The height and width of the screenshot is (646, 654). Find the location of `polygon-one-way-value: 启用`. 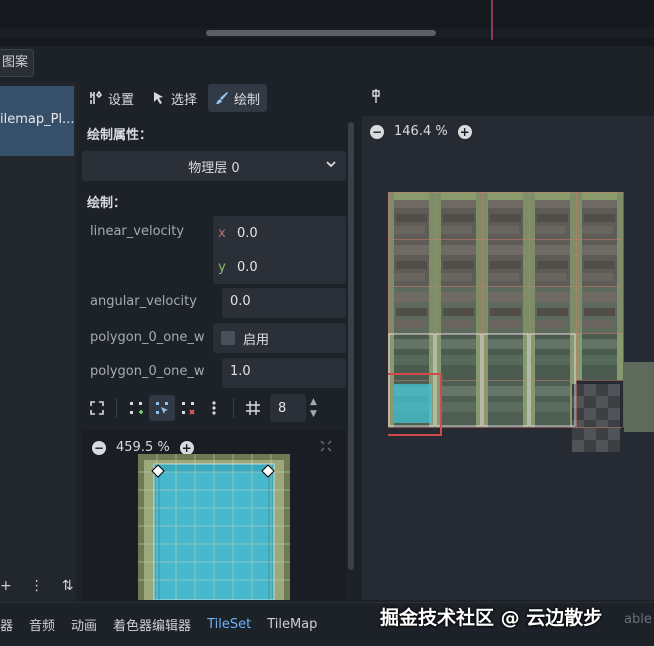

polygon-one-way-value: 启用 is located at coordinates (256, 340).